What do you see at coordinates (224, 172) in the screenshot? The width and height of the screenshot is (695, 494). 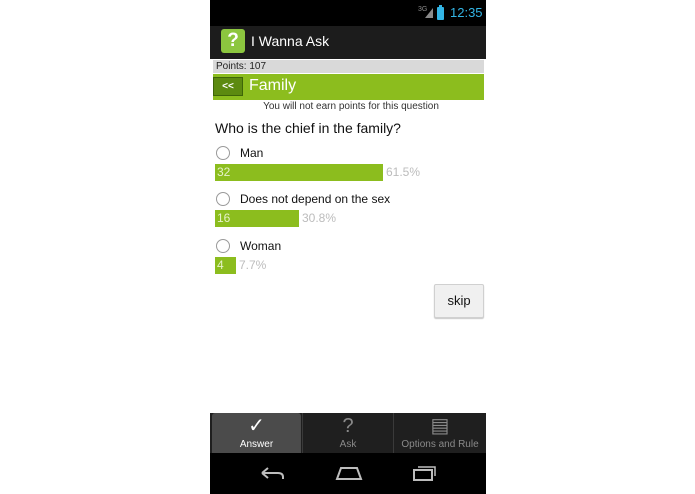 I see `vote-count: 32` at bounding box center [224, 172].